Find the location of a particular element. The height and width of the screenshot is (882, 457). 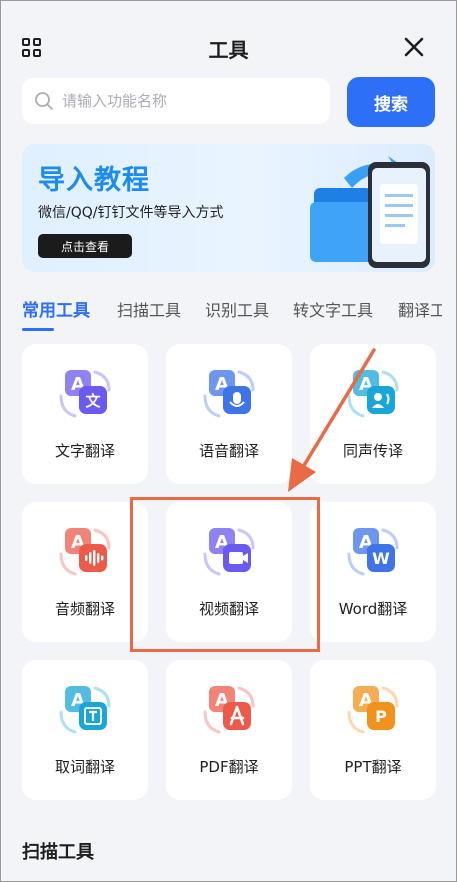

text-translate-icon: A文 is located at coordinates (85, 394).